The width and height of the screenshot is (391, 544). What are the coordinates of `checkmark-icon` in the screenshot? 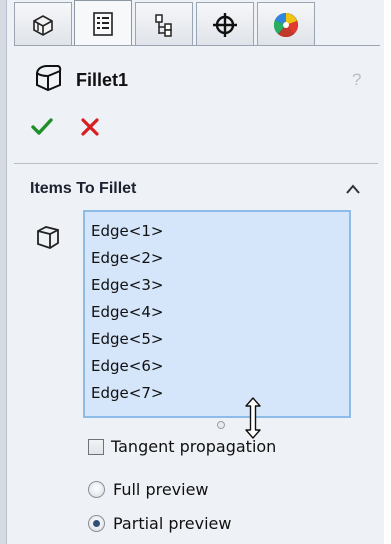 It's located at (42, 126).